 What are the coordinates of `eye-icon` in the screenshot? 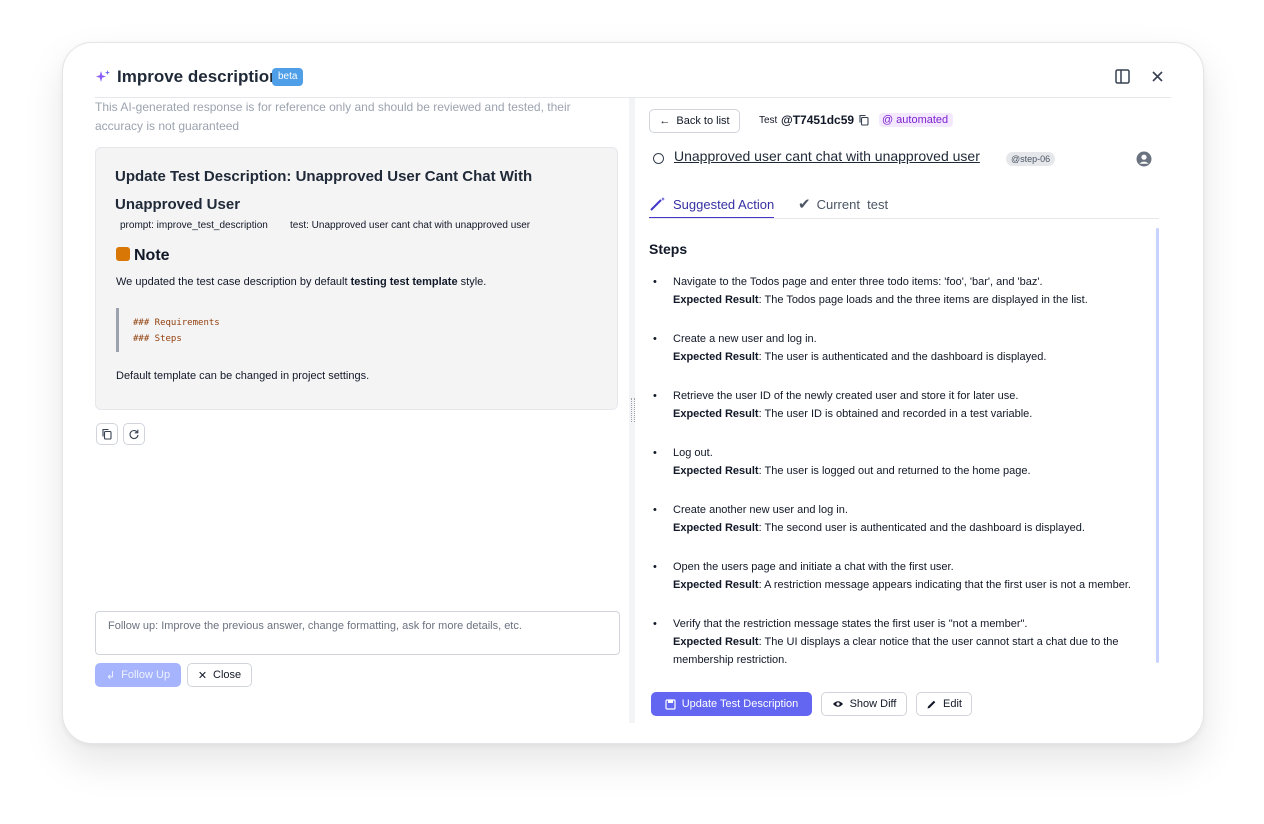 It's located at (837, 704).